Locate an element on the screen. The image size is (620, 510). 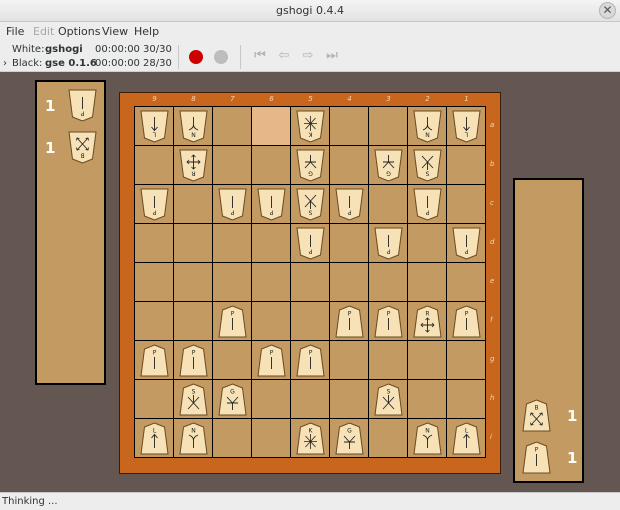
board-square-9b is located at coordinates (154, 165).